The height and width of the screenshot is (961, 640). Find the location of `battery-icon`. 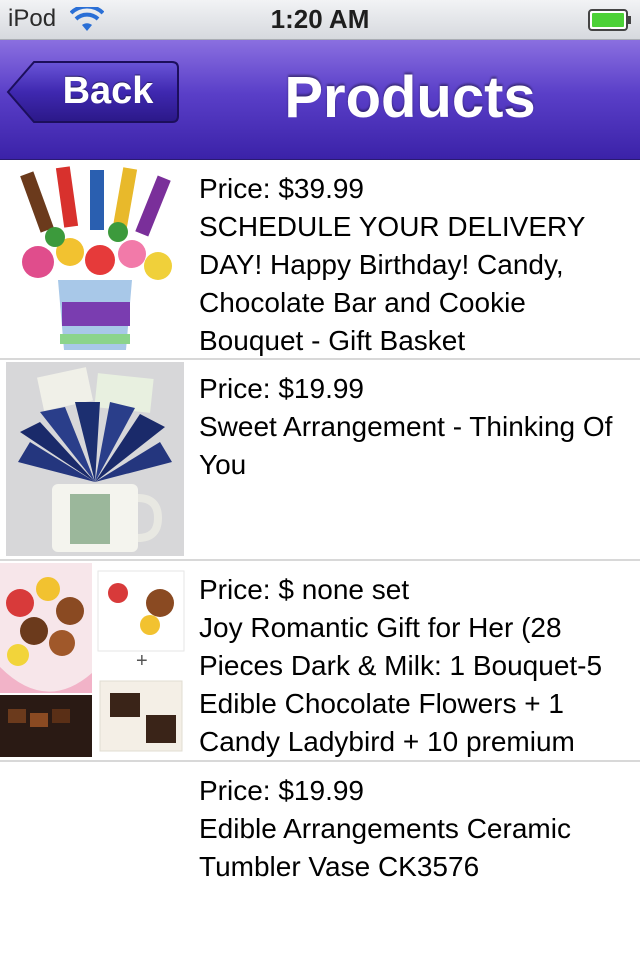

battery-icon is located at coordinates (609, 20).